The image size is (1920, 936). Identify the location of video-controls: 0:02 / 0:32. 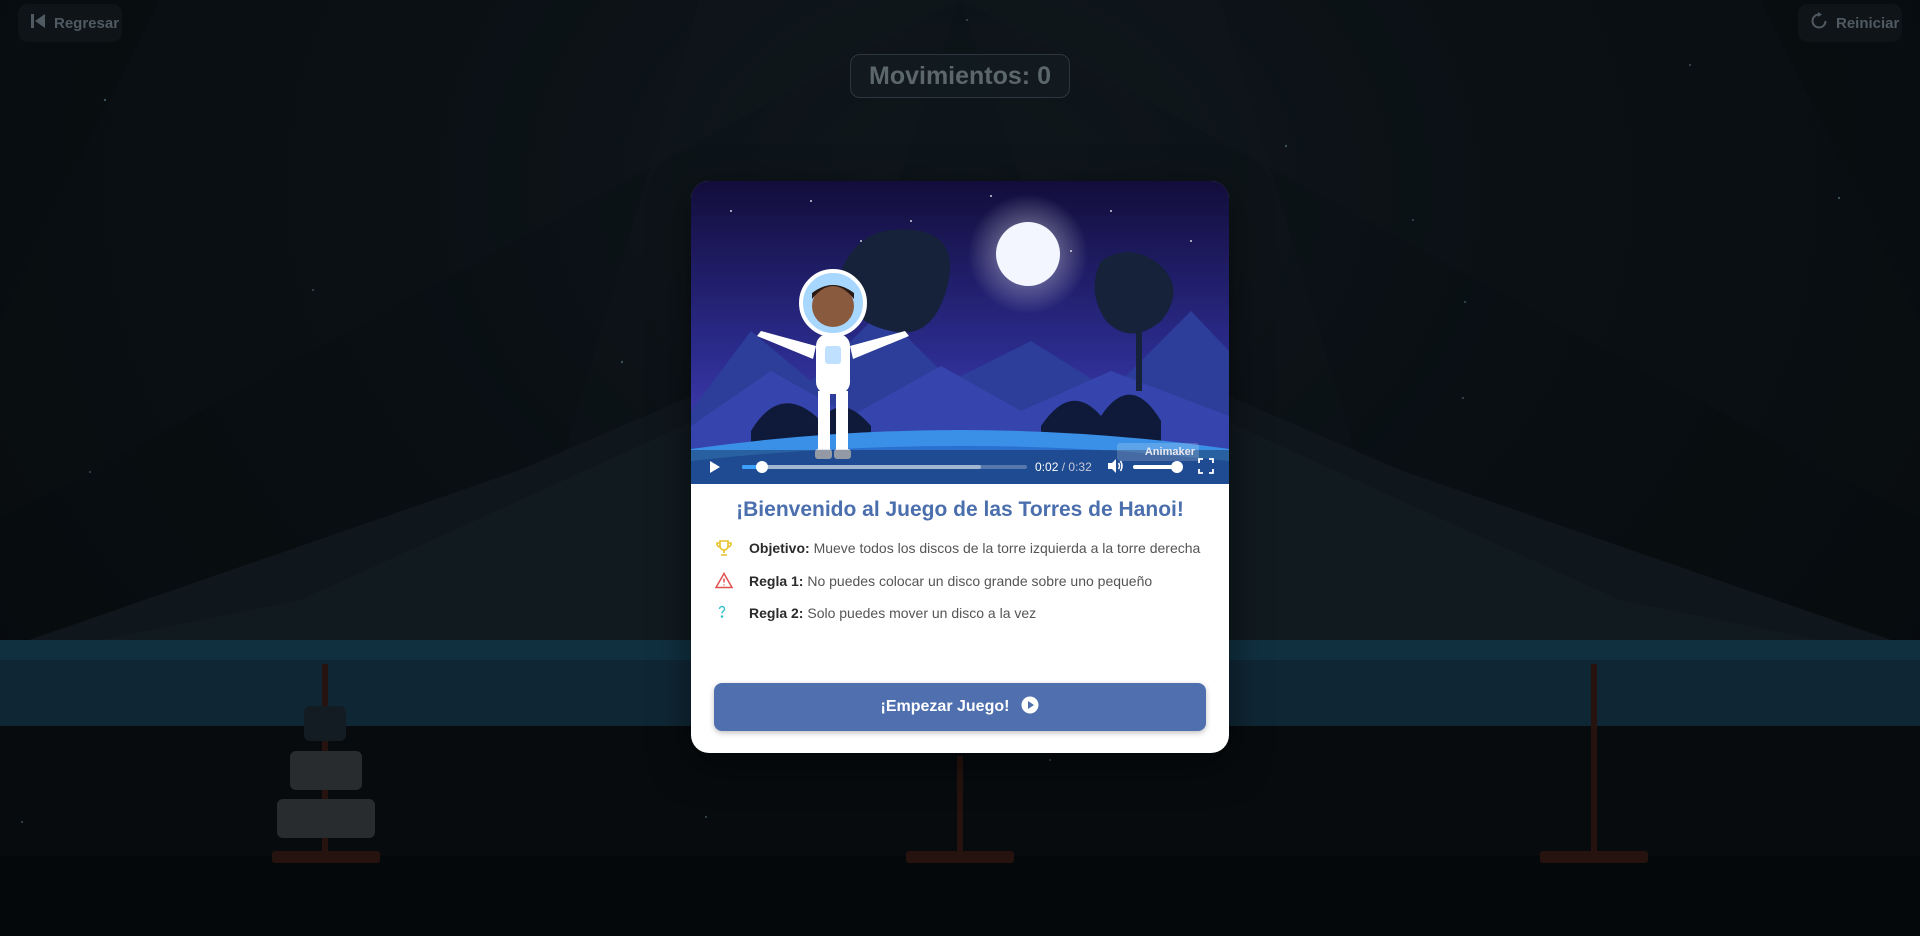
(960, 467).